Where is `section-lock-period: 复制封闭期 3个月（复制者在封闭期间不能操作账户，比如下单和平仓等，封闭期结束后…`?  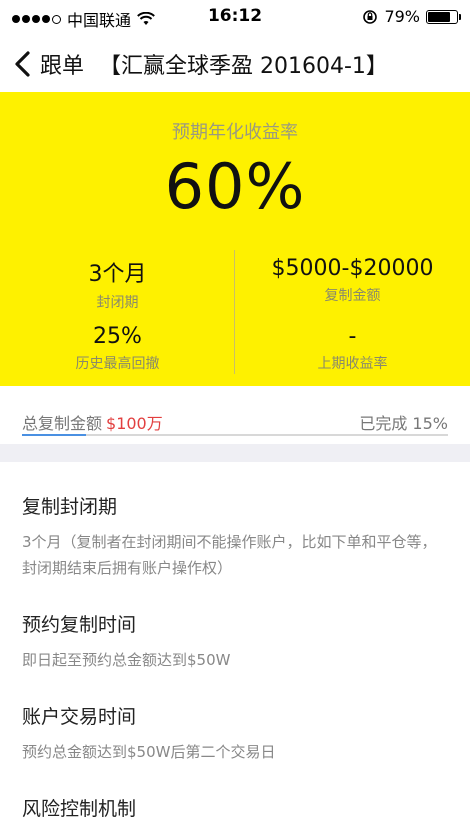
section-lock-period: 复制封闭期 3个月（复制者在封闭期间不能操作账户，比如下单和平仓等，封闭期结束后… is located at coordinates (235, 536).